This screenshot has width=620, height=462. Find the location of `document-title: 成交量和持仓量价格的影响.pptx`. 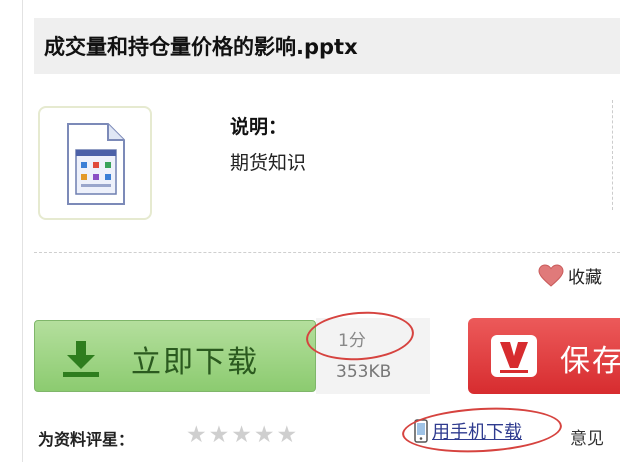

document-title: 成交量和持仓量价格的影响.pptx is located at coordinates (201, 47).